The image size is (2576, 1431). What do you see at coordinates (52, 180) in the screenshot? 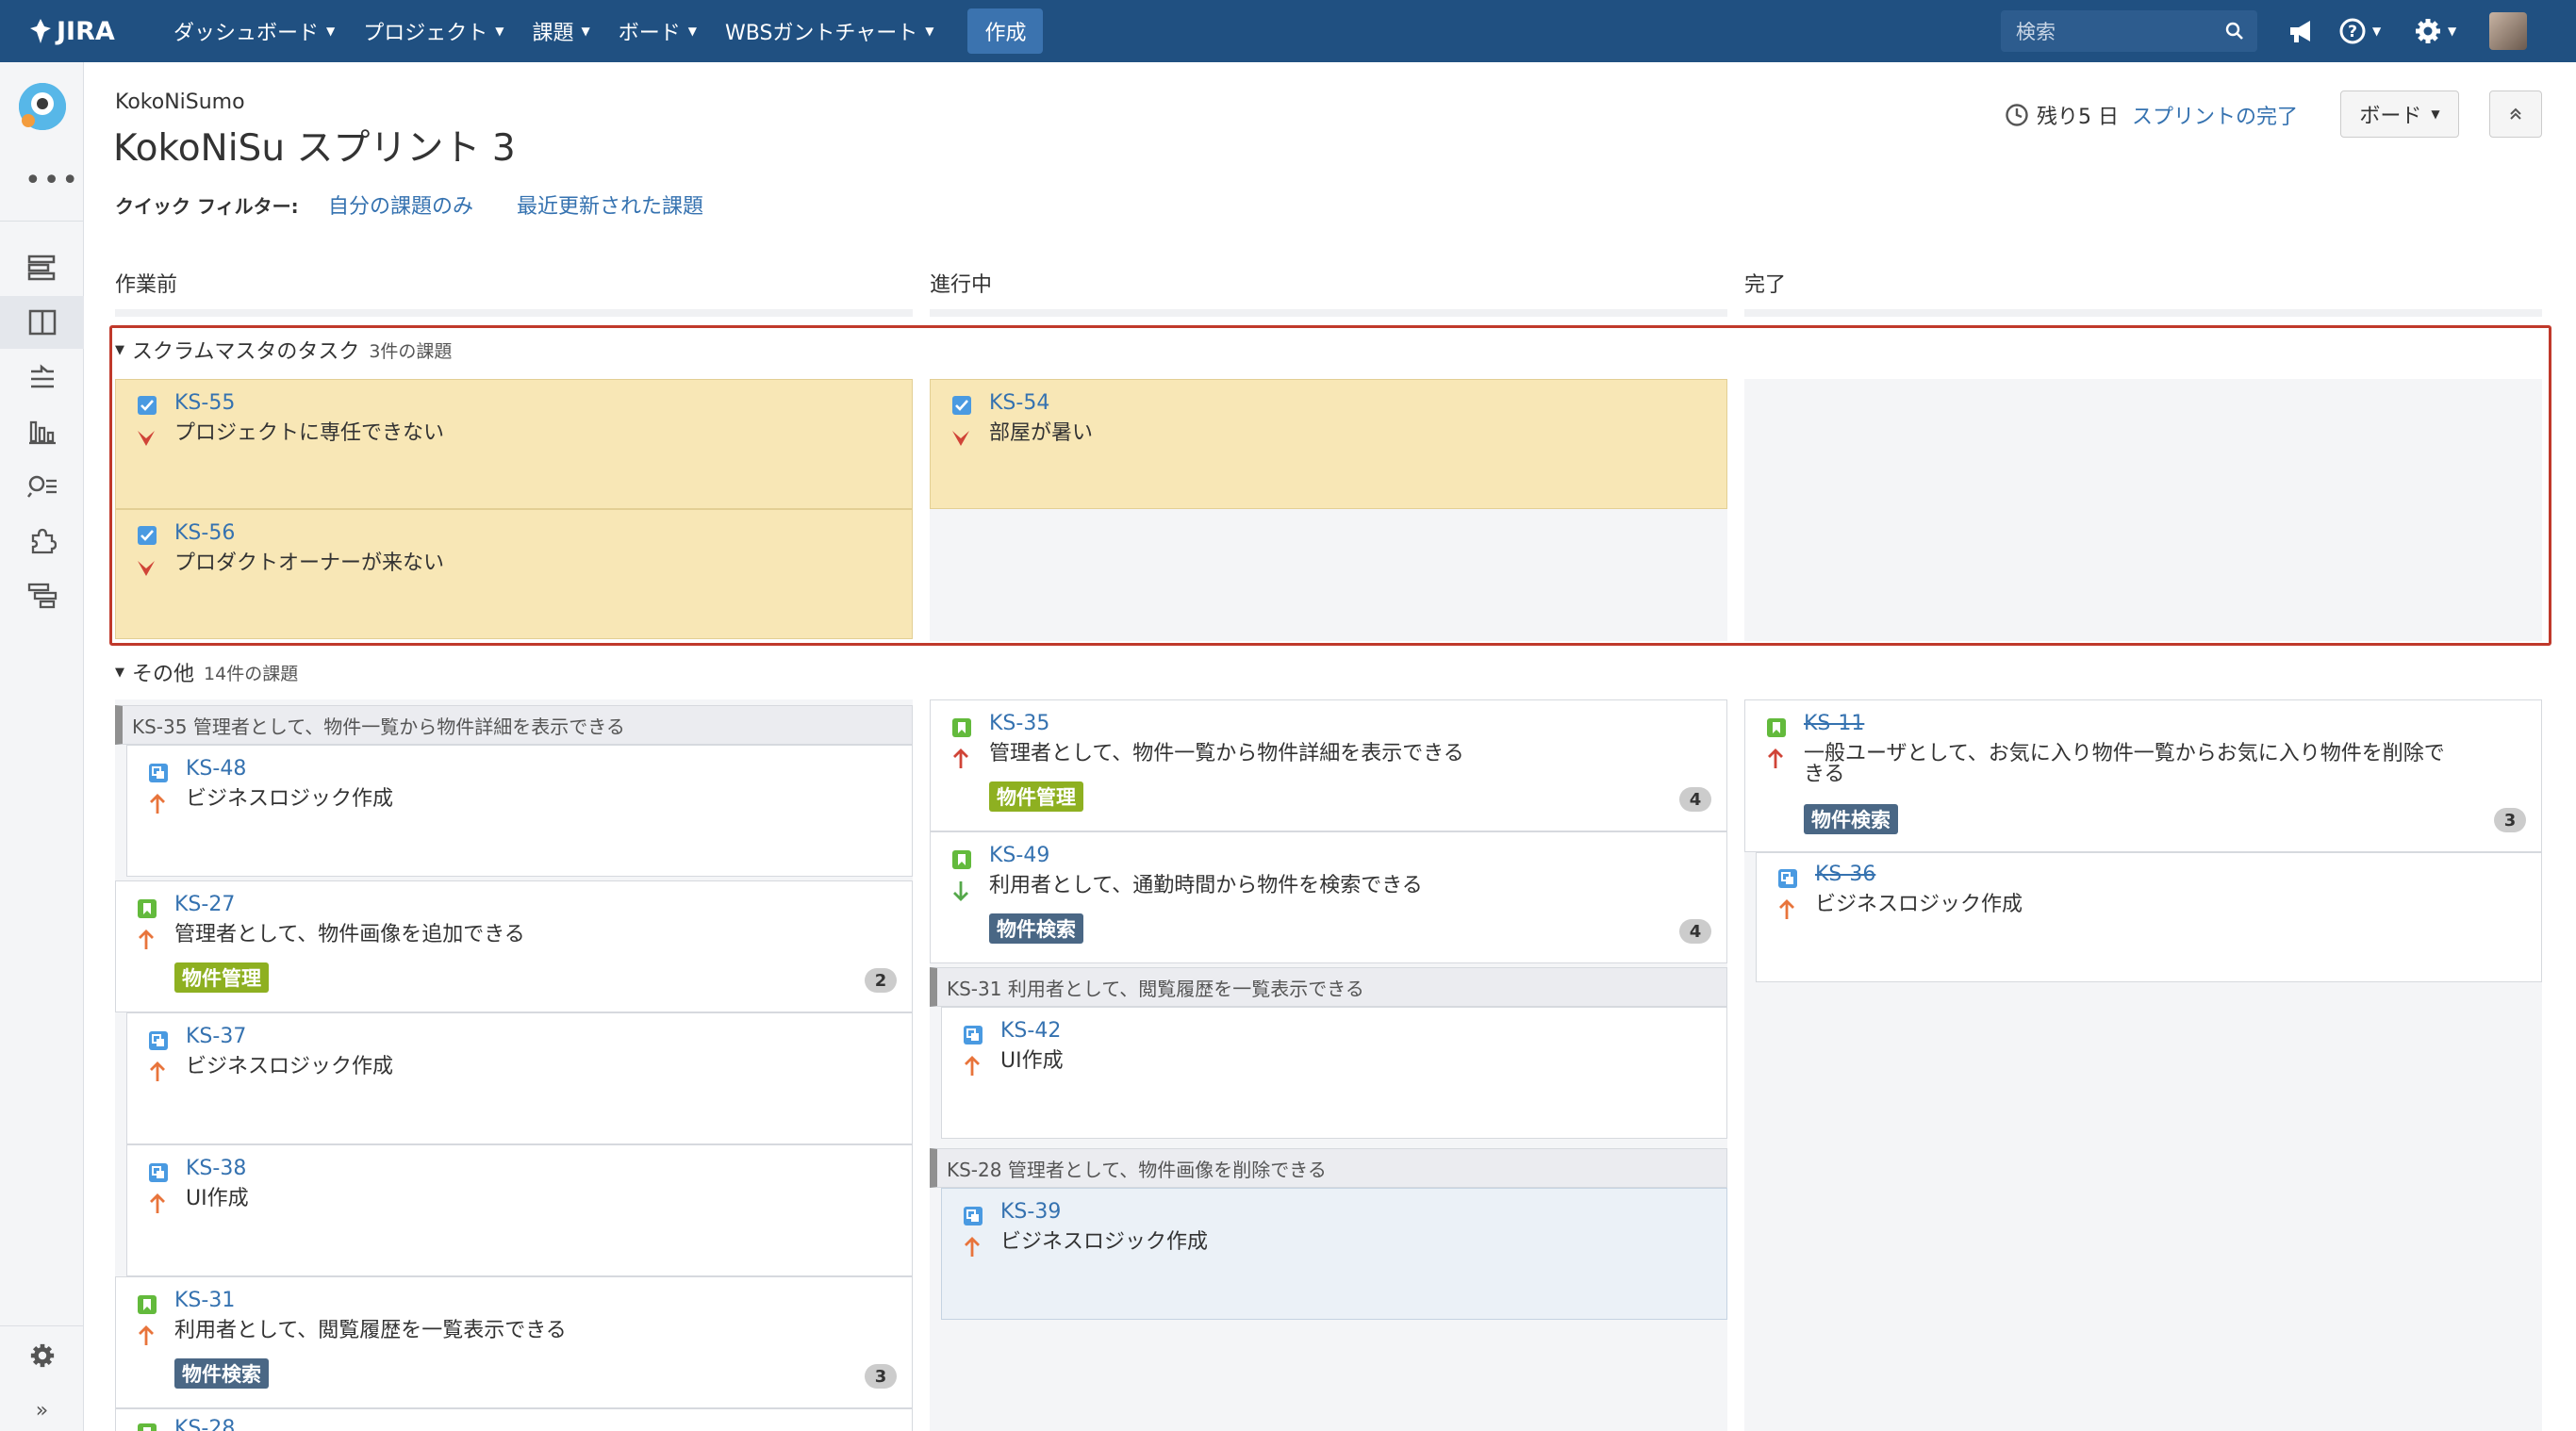
I see `more-icon: •••` at bounding box center [52, 180].